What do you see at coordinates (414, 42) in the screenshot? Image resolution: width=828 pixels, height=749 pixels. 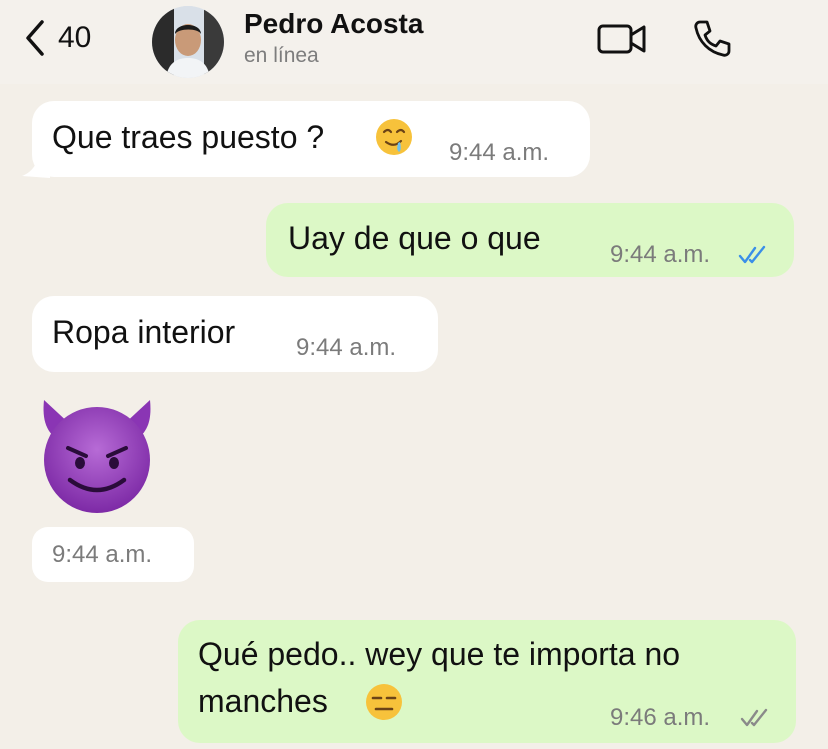 I see `chat-header: 40 Pedro Acosta en línea` at bounding box center [414, 42].